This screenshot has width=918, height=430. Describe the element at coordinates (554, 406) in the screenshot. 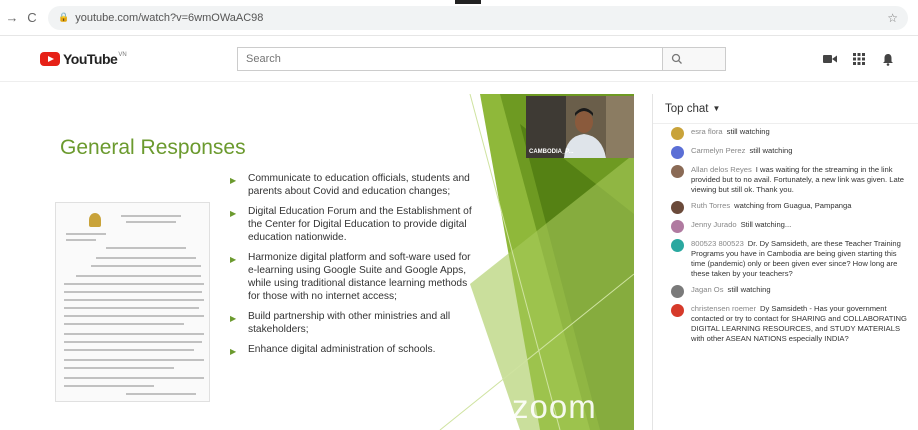

I see `zoom-watermark: zoom` at that location.